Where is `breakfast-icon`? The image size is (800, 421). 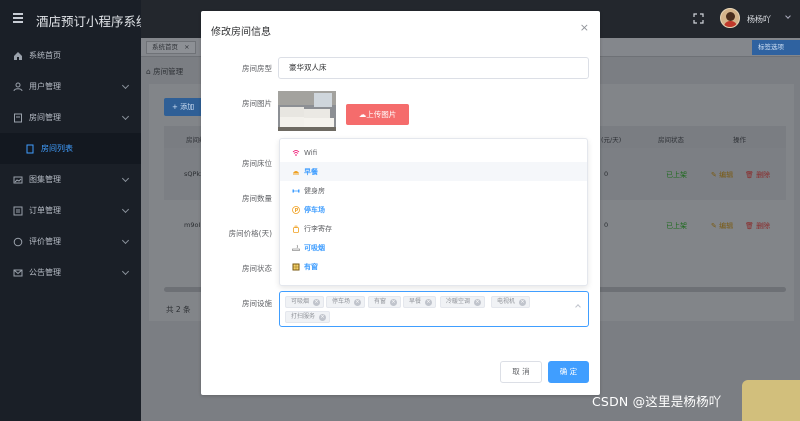 breakfast-icon is located at coordinates (296, 172).